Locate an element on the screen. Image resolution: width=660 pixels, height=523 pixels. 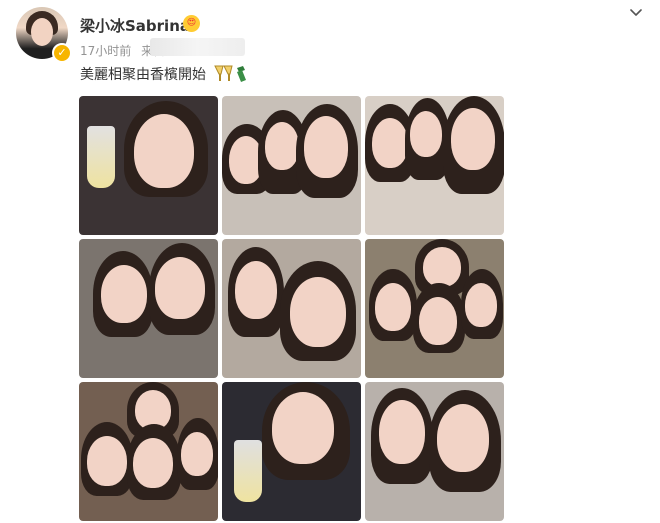
avatar-face is located at coordinates (42, 32).